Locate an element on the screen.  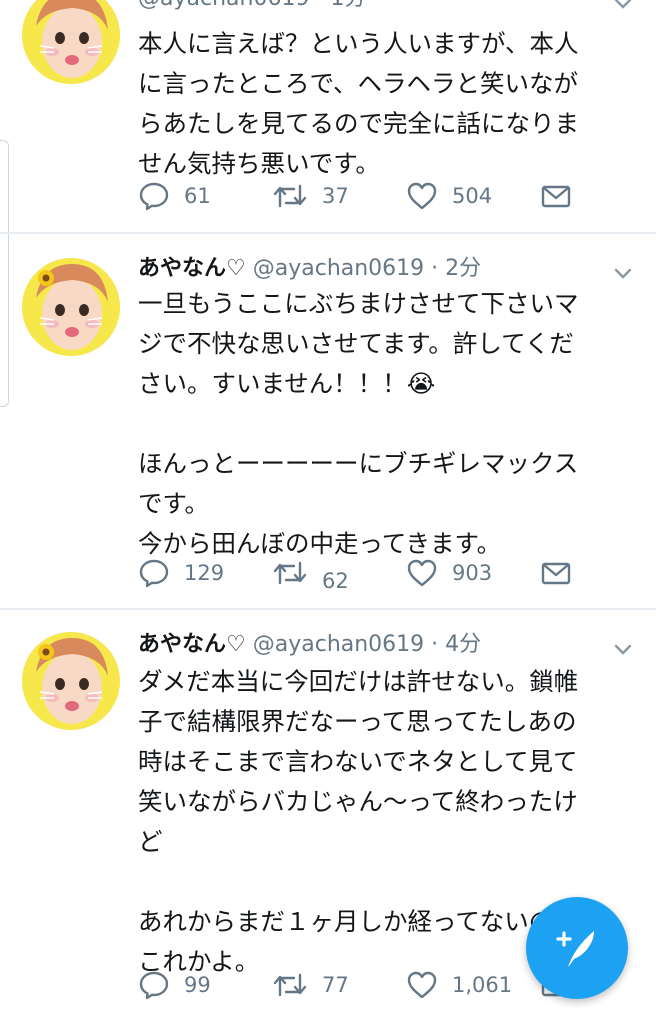
tweet-text-line: ジで不快な思いさせてます。許してくだ is located at coordinates (356, 343).